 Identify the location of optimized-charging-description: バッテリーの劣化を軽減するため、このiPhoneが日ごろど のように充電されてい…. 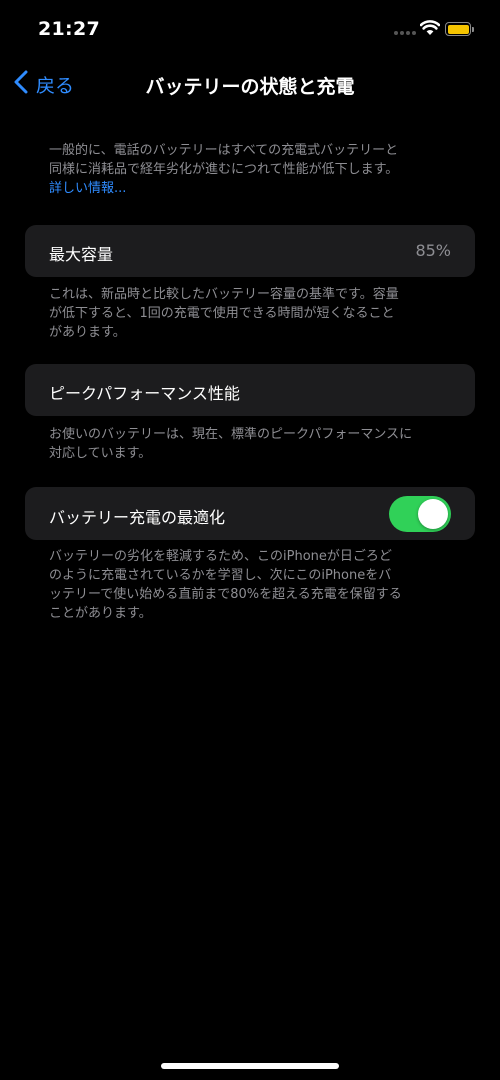
(239, 585).